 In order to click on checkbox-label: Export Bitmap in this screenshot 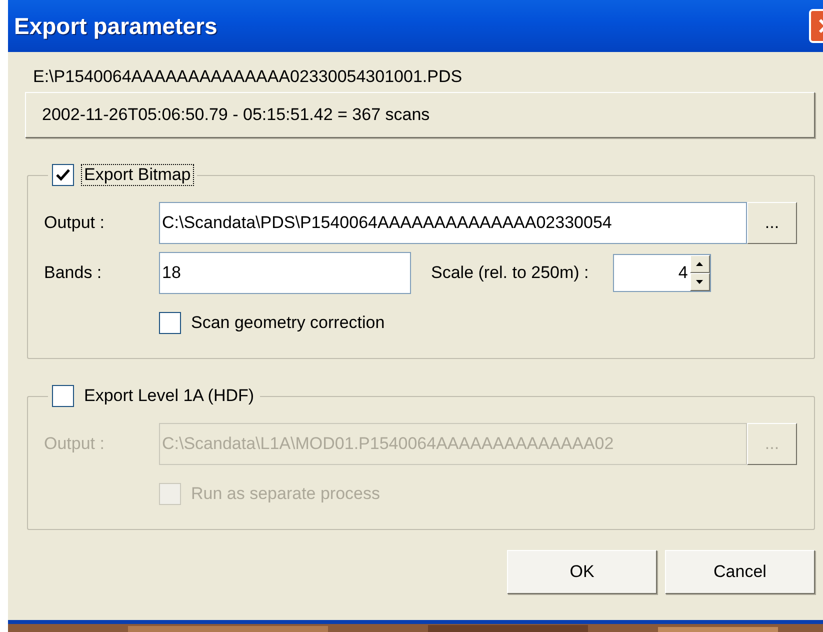, I will do `click(137, 175)`.